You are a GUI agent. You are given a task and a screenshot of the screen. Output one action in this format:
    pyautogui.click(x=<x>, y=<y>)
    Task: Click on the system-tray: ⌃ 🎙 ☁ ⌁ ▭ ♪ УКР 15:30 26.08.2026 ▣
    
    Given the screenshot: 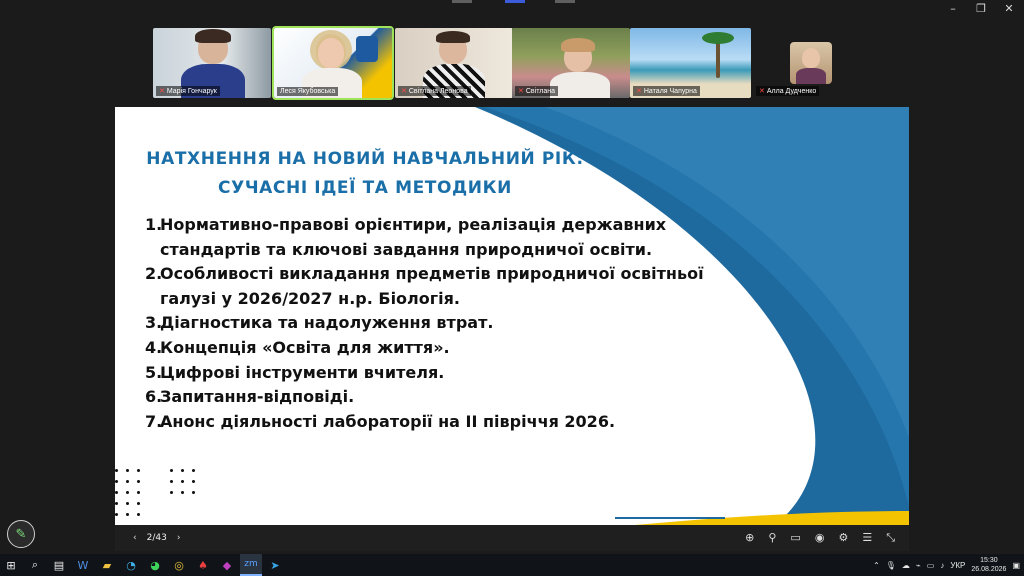 What is the action you would take?
    pyautogui.click(x=946, y=565)
    